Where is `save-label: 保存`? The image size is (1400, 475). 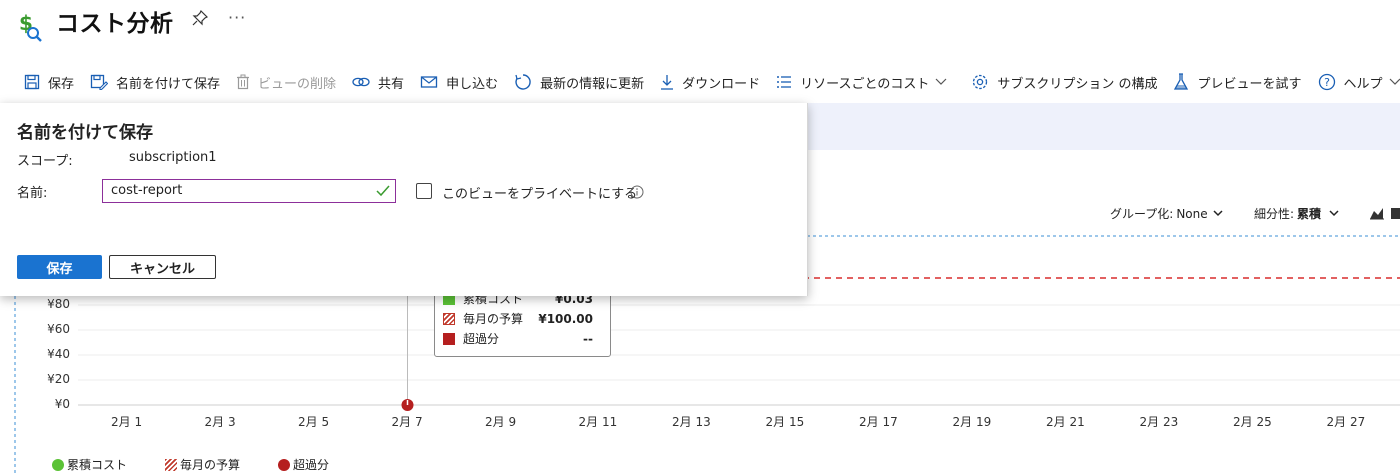
save-label: 保存 is located at coordinates (61, 84).